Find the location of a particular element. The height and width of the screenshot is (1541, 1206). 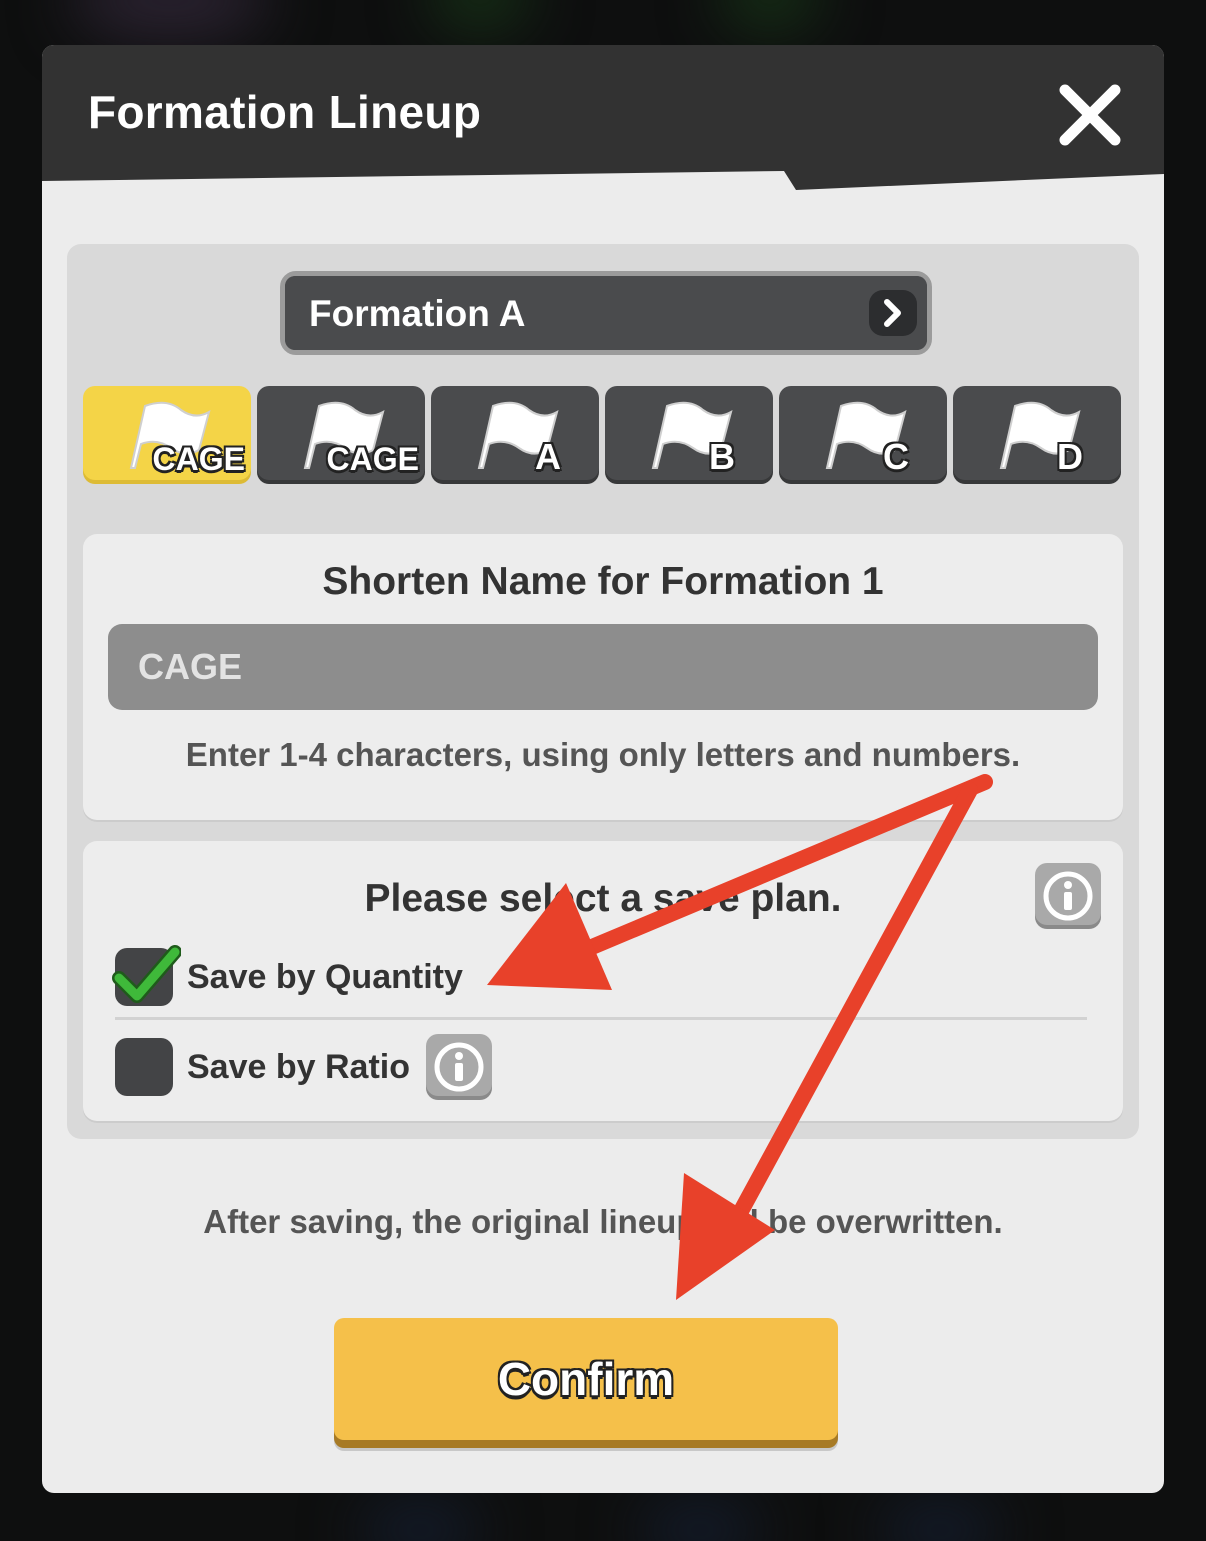

confirm-button: Confirm is located at coordinates (586, 1379).